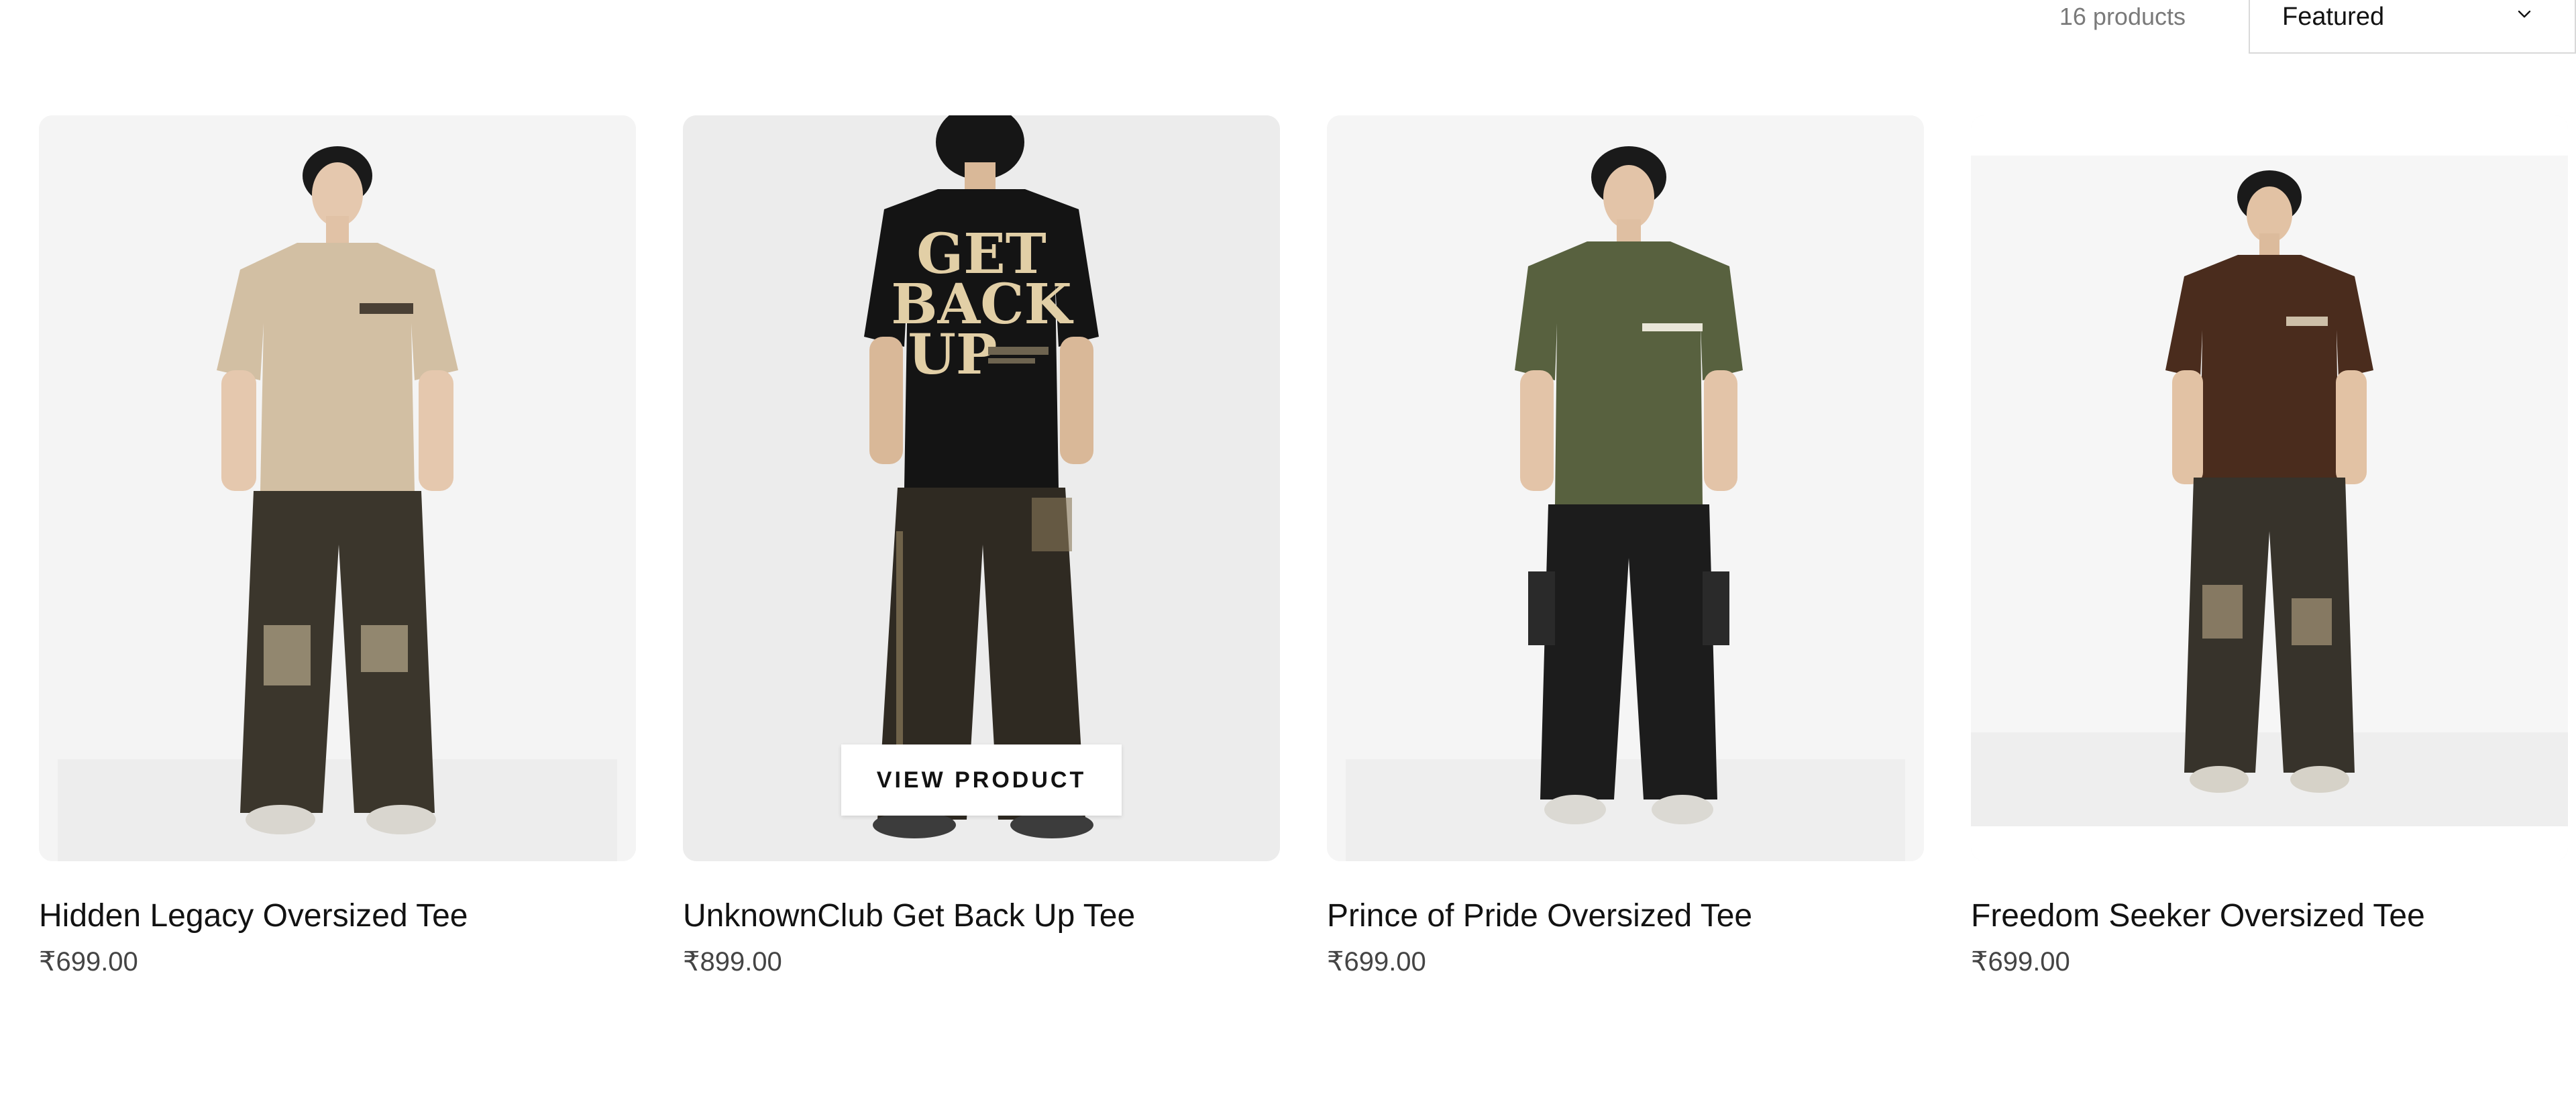 The image size is (2576, 1104). What do you see at coordinates (2333, 17) in the screenshot?
I see `sort-selected-value: Featured` at bounding box center [2333, 17].